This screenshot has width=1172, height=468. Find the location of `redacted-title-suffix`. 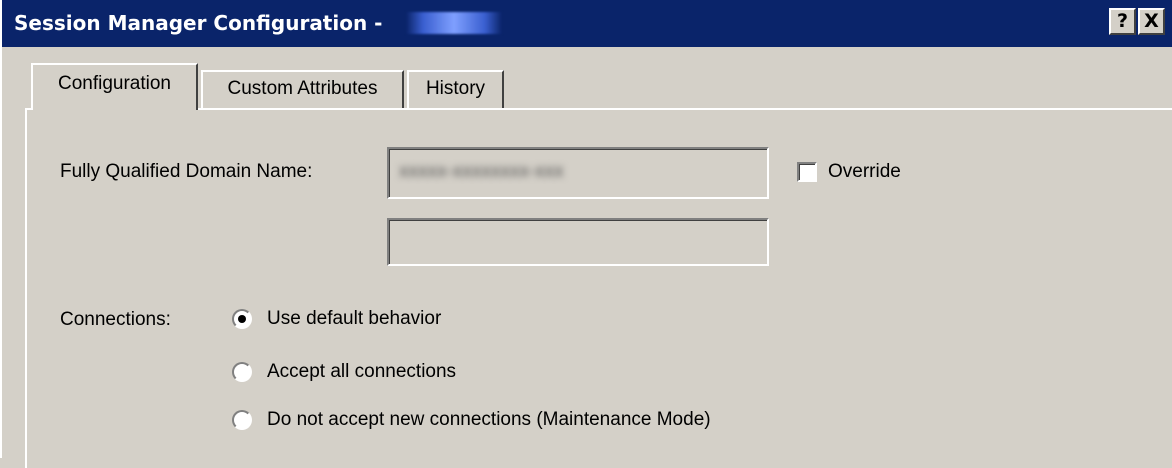

redacted-title-suffix is located at coordinates (454, 23).